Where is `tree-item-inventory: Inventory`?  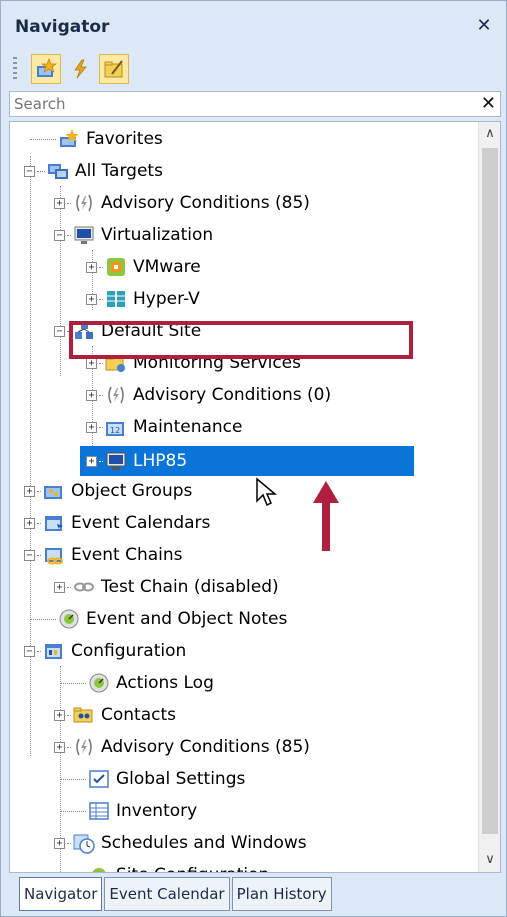 tree-item-inventory: Inventory is located at coordinates (128, 811).